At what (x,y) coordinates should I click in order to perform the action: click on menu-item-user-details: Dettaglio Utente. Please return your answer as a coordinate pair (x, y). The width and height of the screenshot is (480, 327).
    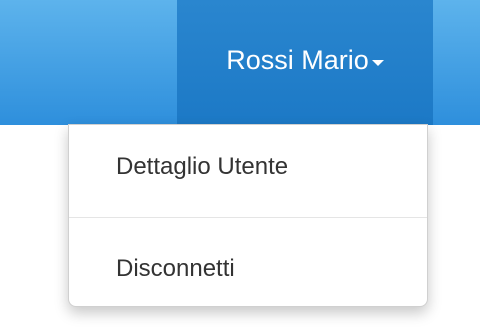
    Looking at the image, I should click on (248, 167).